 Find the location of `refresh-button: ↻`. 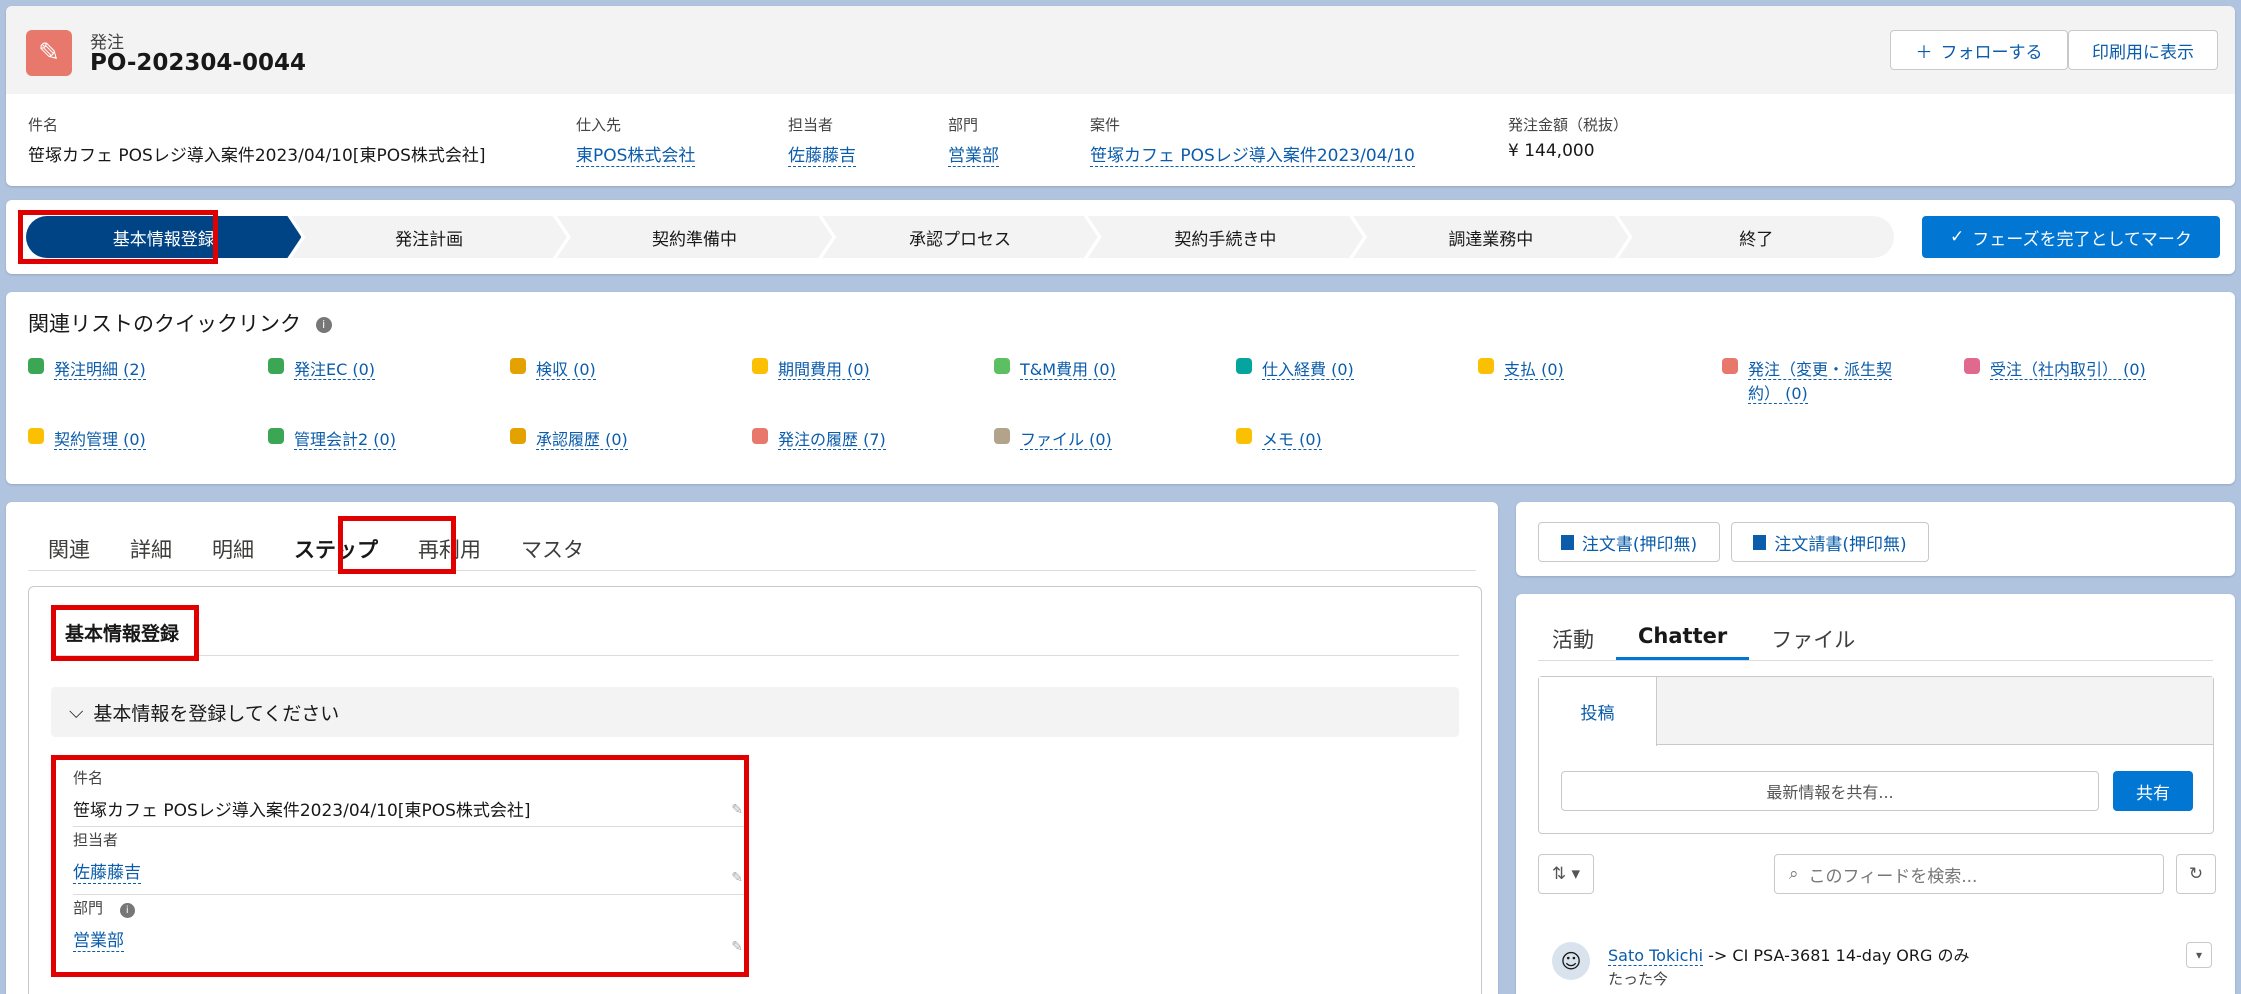

refresh-button: ↻ is located at coordinates (2196, 874).